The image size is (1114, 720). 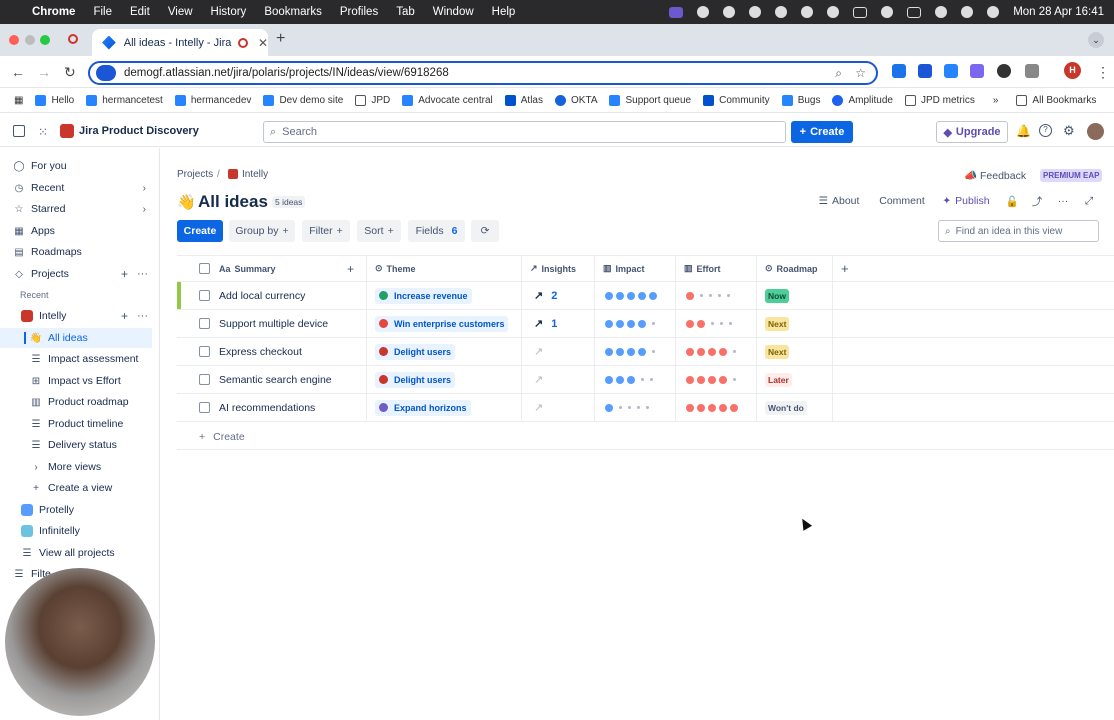 What do you see at coordinates (67, 131) in the screenshot?
I see `jpd-logo-icon` at bounding box center [67, 131].